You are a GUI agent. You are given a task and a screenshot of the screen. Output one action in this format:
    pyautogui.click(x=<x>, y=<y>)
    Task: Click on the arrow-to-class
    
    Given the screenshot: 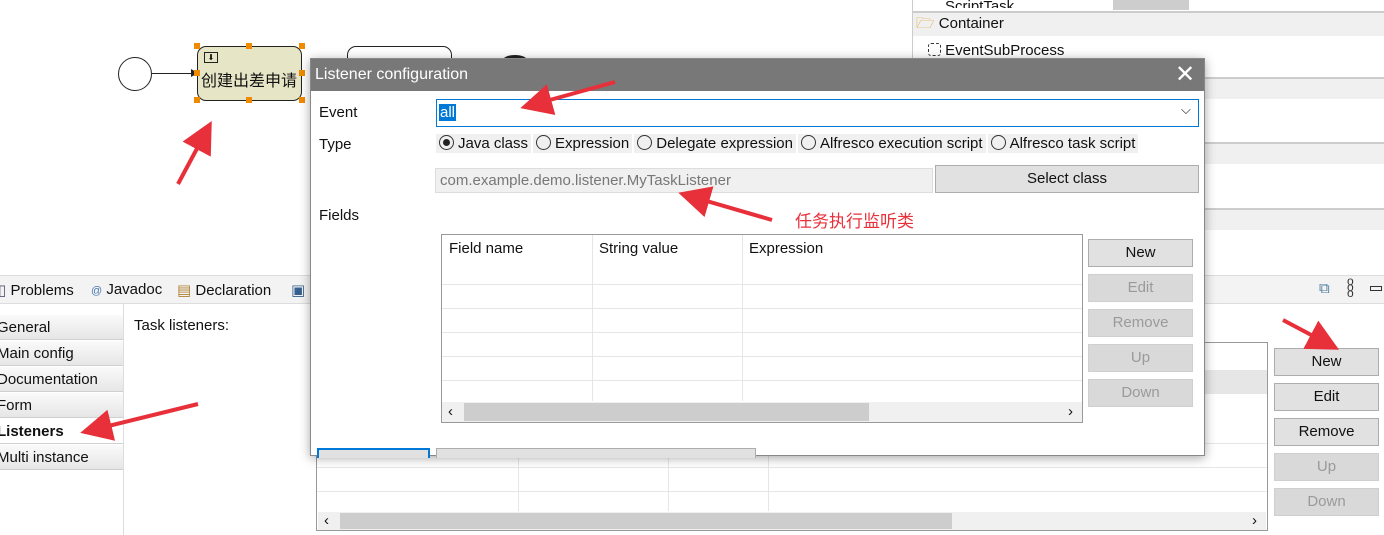 What is the action you would take?
    pyautogui.click(x=725, y=204)
    